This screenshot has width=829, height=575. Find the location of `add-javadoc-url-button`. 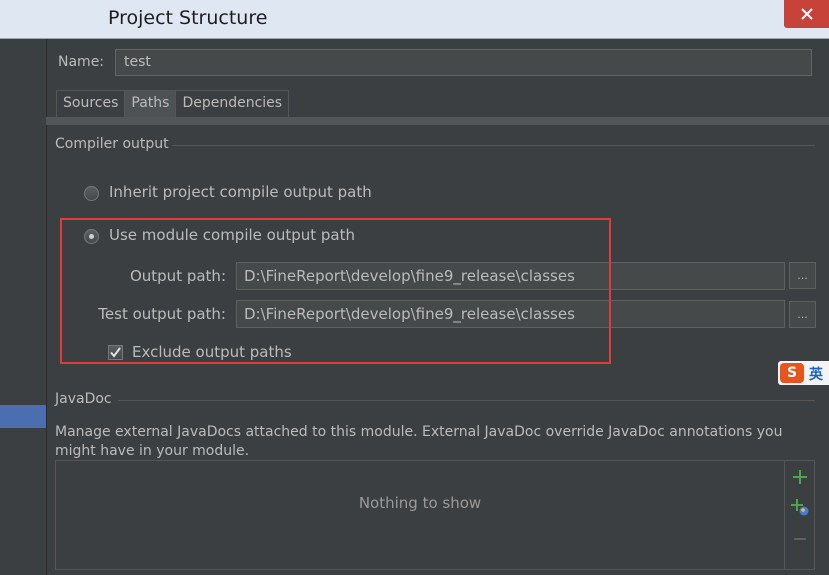

add-javadoc-url-button is located at coordinates (800, 507).